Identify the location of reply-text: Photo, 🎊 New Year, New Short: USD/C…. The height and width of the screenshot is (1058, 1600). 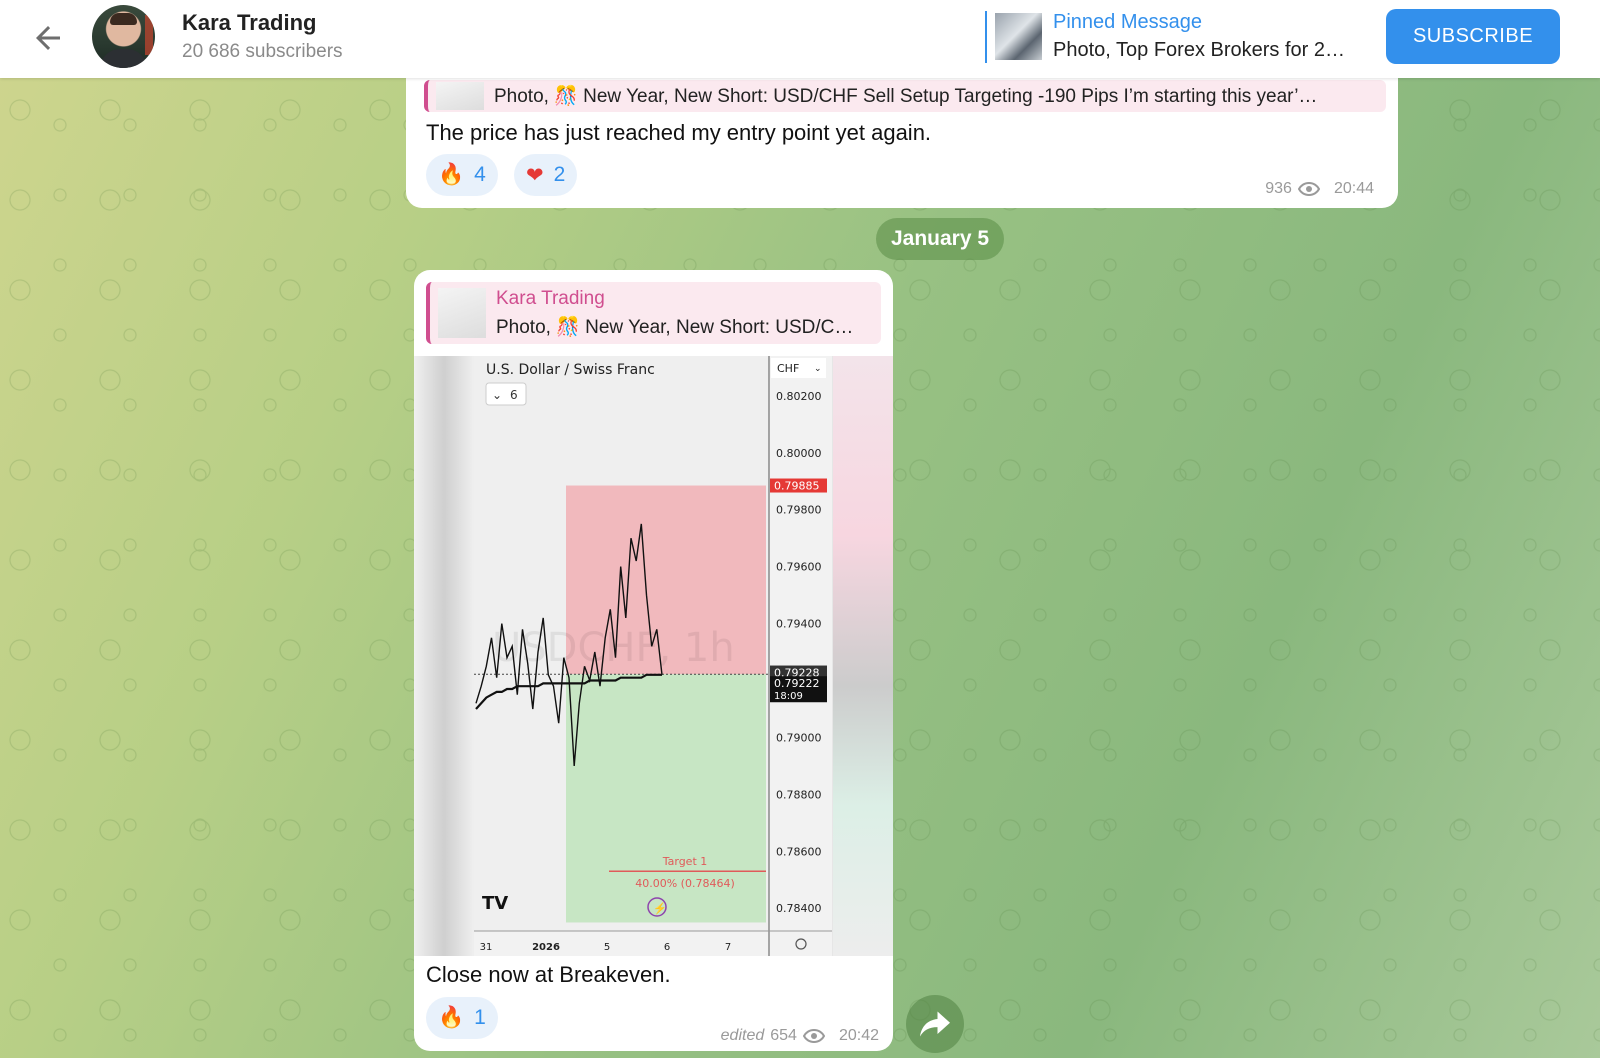
(675, 327).